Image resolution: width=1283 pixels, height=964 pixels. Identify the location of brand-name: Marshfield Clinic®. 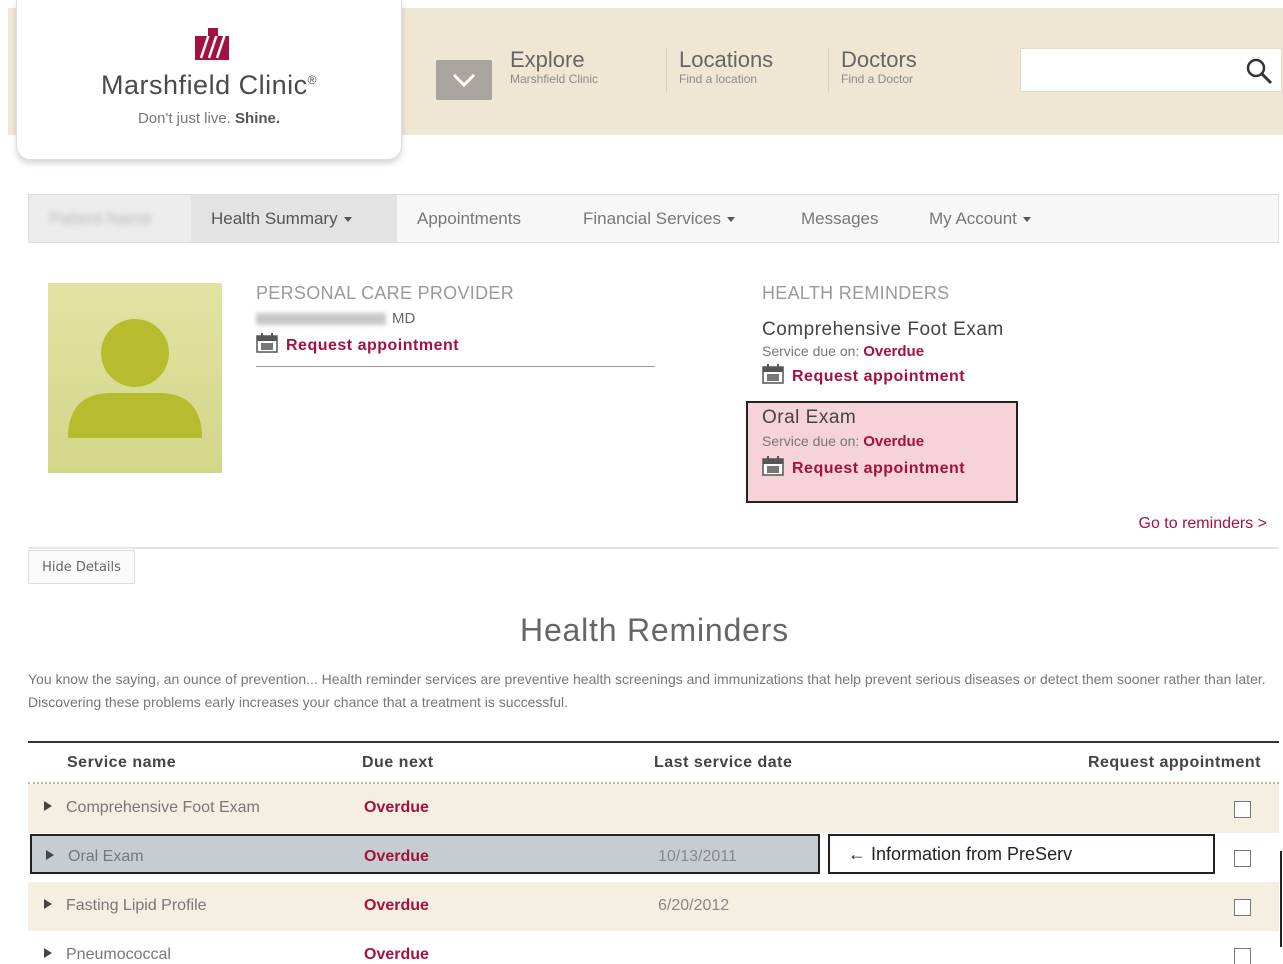
(209, 85).